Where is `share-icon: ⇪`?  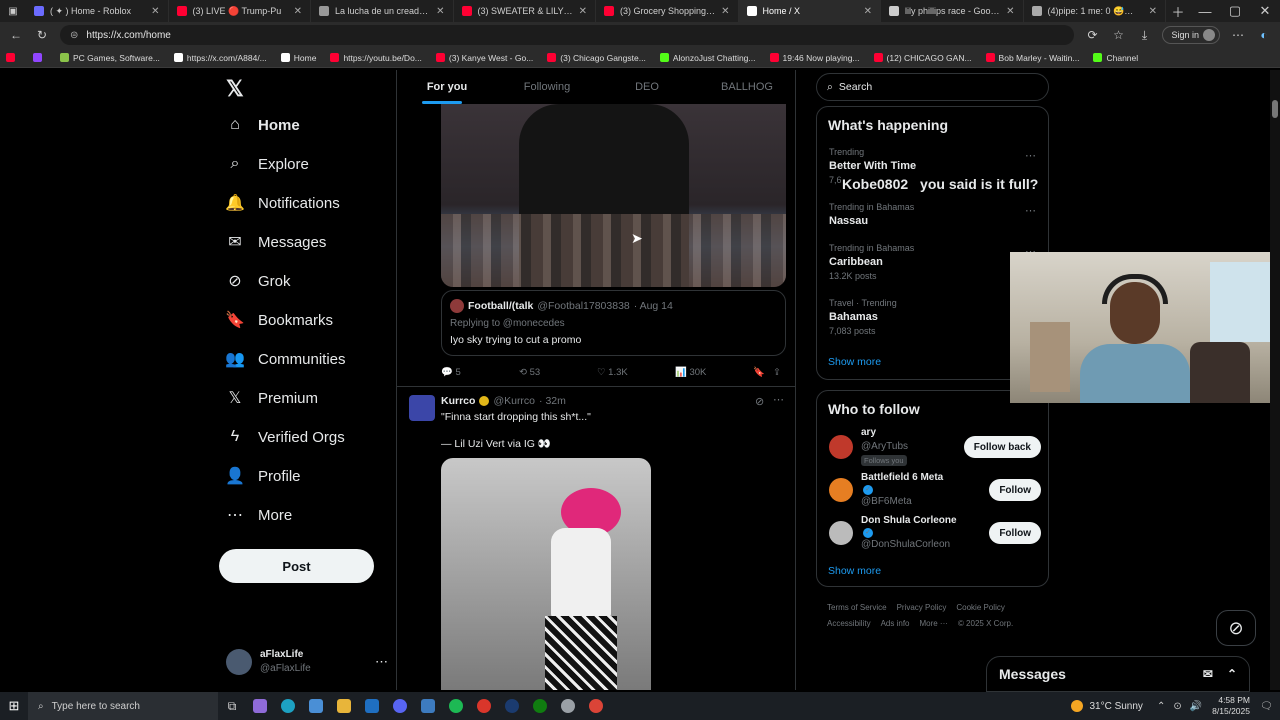 share-icon: ⇪ is located at coordinates (777, 372).